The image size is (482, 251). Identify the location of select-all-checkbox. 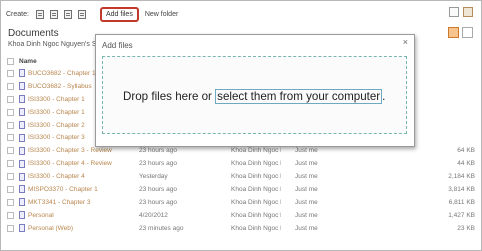
(10, 61).